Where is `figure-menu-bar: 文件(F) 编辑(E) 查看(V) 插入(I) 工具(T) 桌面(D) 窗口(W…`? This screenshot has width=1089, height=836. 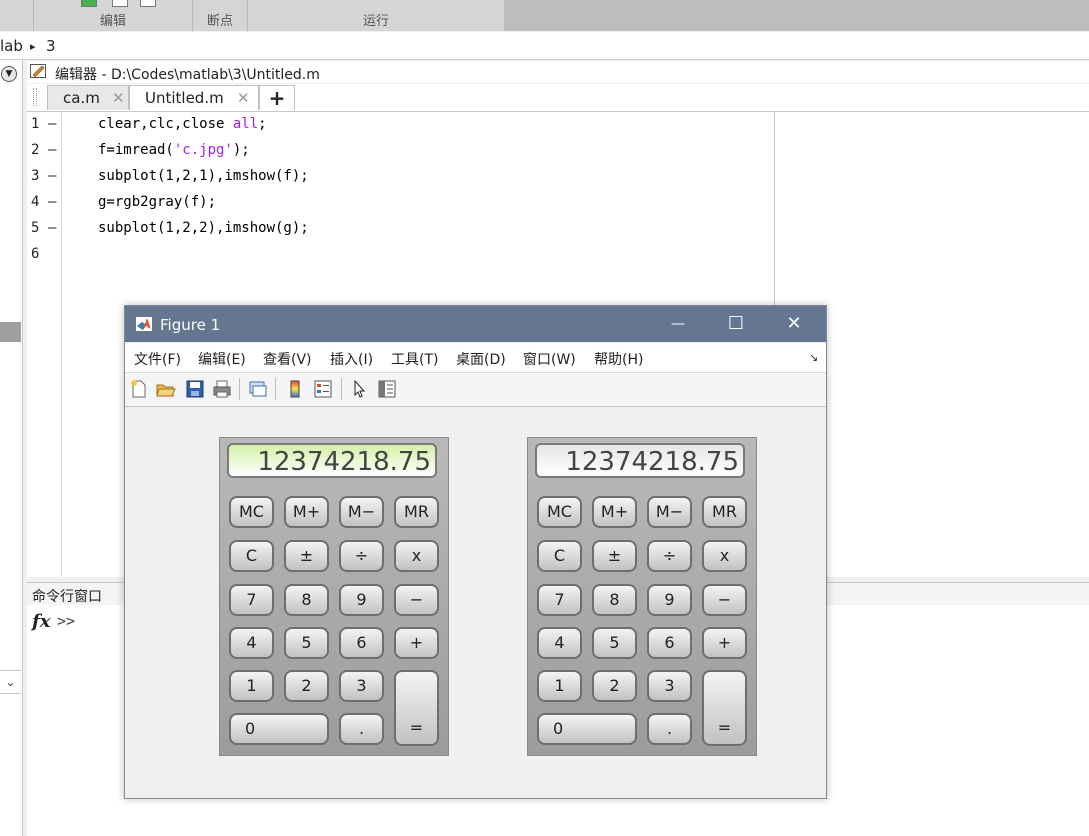
figure-menu-bar: 文件(F) 编辑(E) 查看(V) 插入(I) 工具(T) 桌面(D) 窗口(W… is located at coordinates (475, 358).